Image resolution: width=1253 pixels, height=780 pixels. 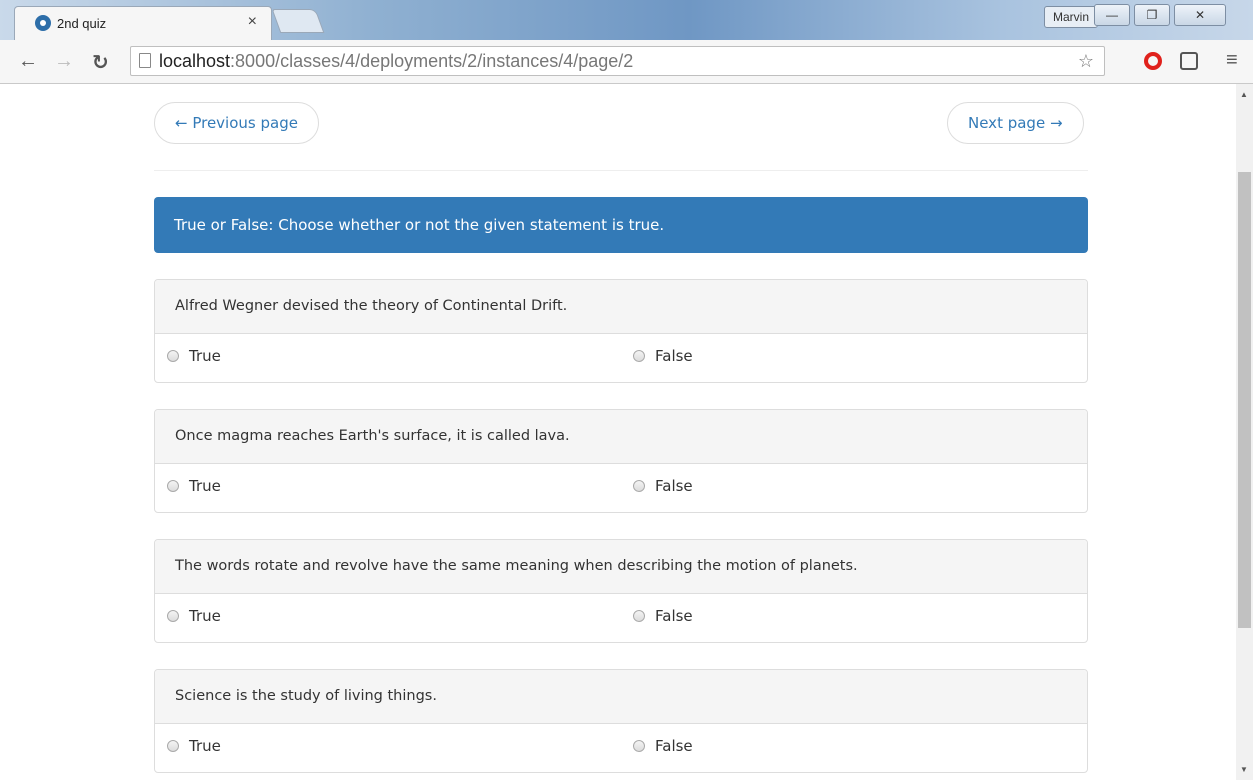 I want to click on restore-button: ❐, so click(x=1152, y=15).